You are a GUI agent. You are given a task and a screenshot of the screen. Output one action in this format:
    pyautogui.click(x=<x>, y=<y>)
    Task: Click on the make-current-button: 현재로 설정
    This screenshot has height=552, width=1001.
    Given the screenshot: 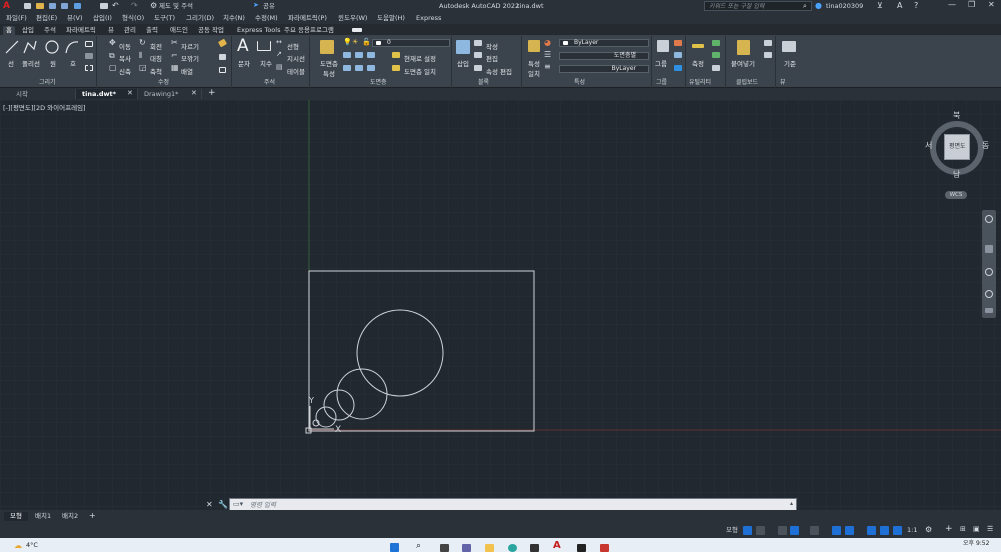 What is the action you would take?
    pyautogui.click(x=420, y=58)
    